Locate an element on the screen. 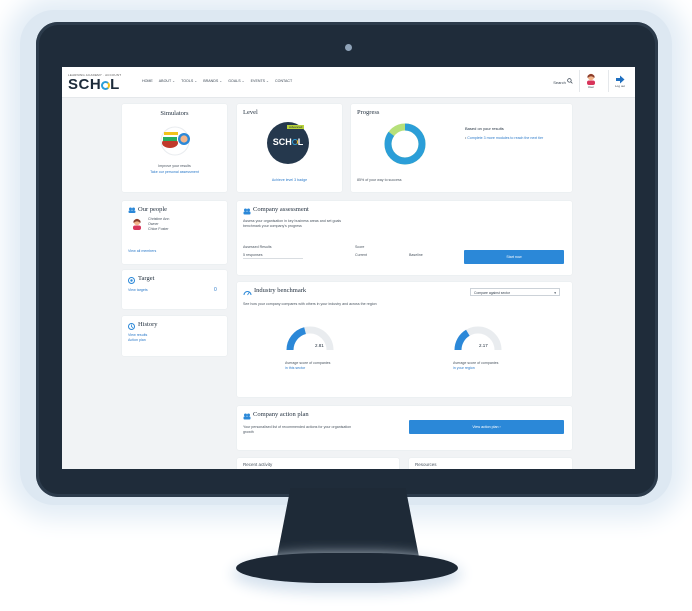 Image resolution: width=692 pixels, height=611 pixels. target-count: 0 is located at coordinates (215, 290).